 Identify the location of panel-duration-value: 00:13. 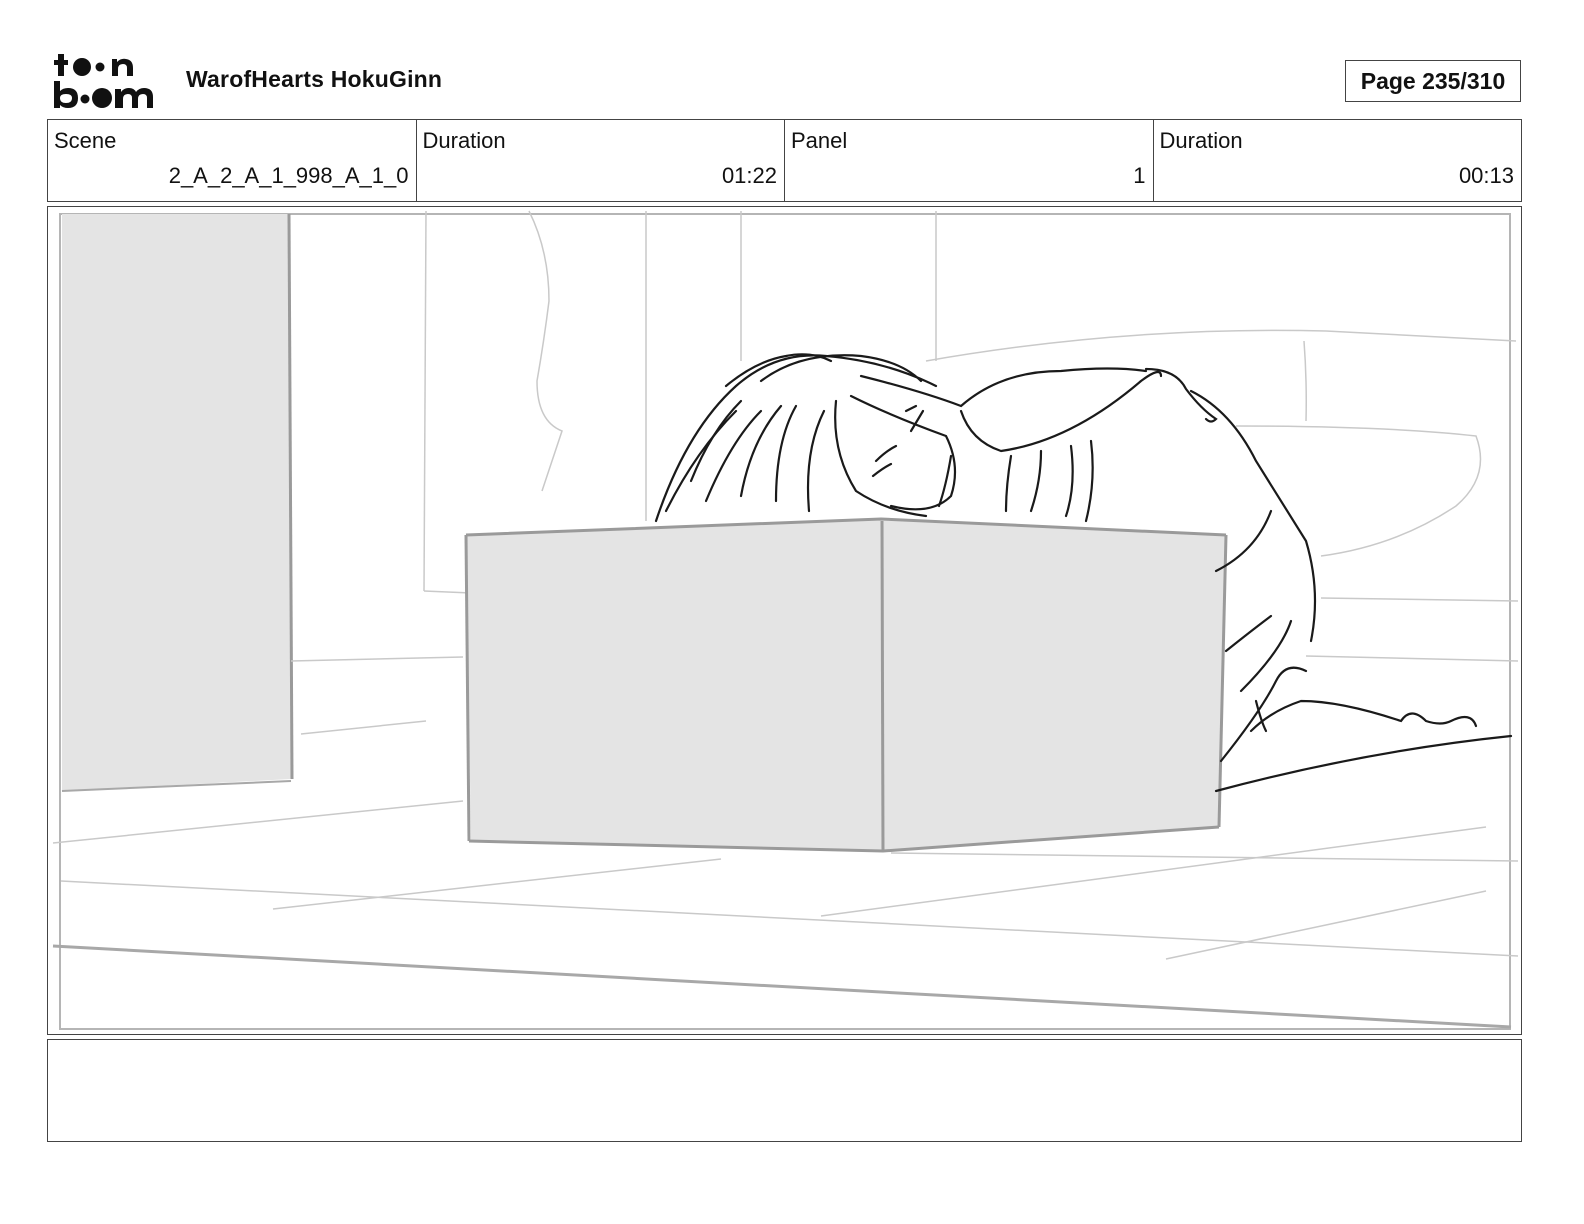
(1486, 175).